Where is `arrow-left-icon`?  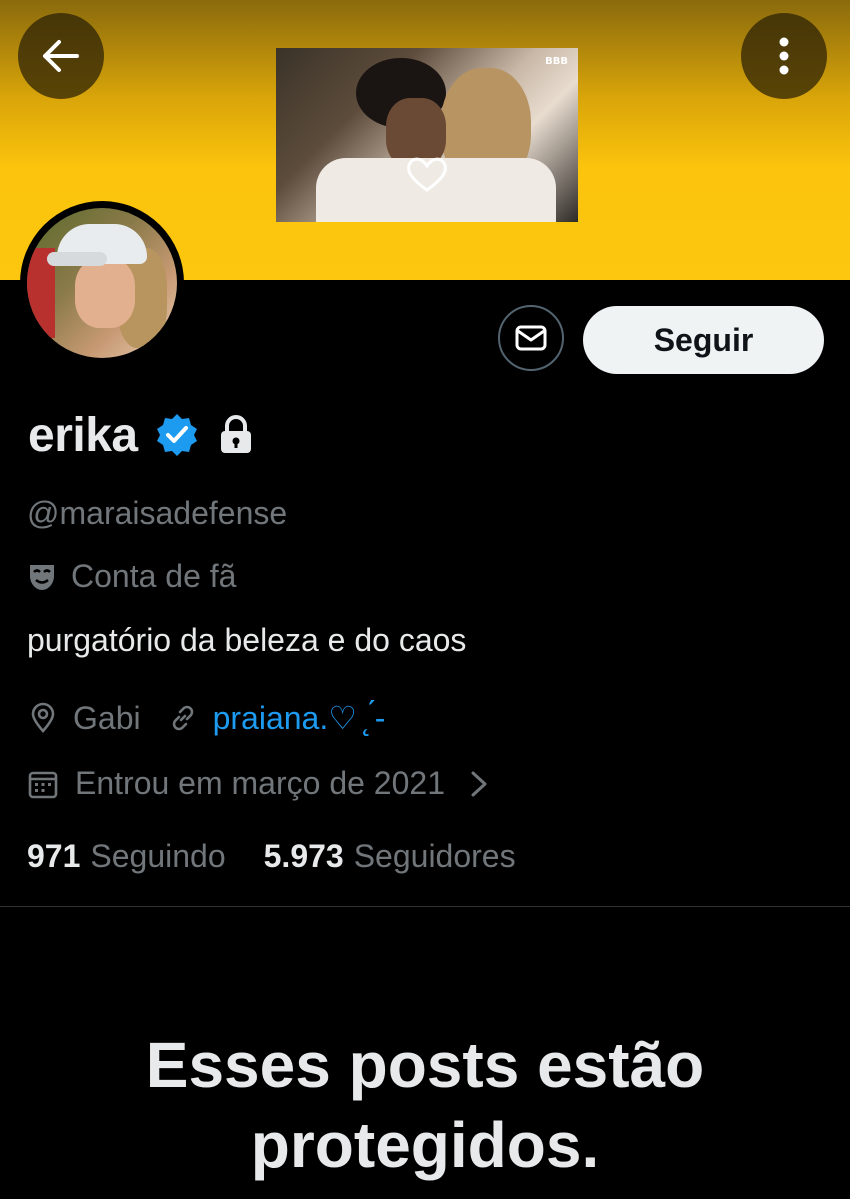
arrow-left-icon is located at coordinates (61, 56).